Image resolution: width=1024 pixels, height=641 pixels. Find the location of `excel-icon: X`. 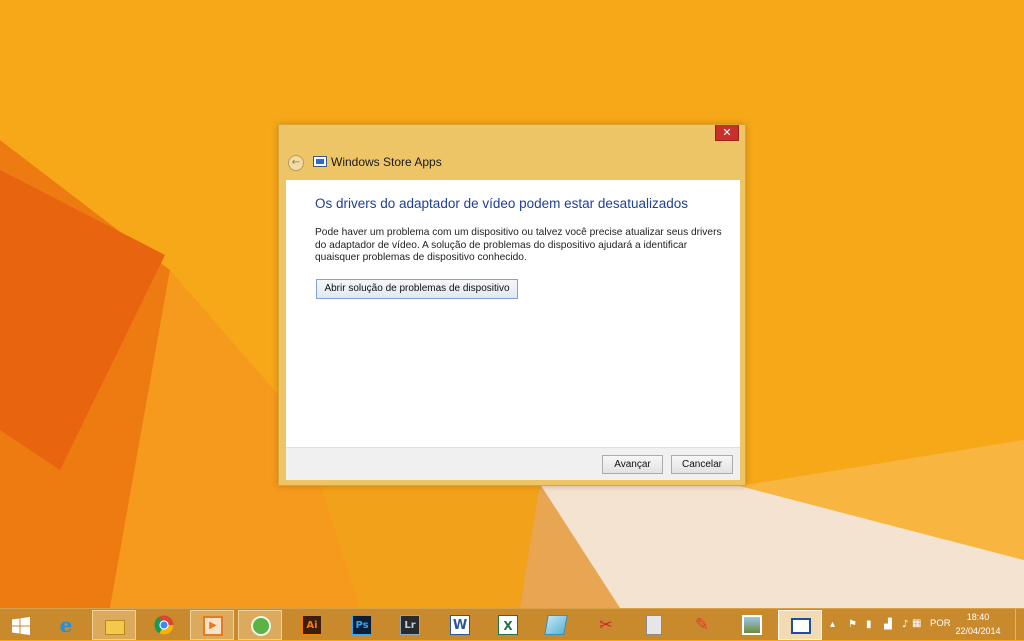

excel-icon: X is located at coordinates (508, 625).